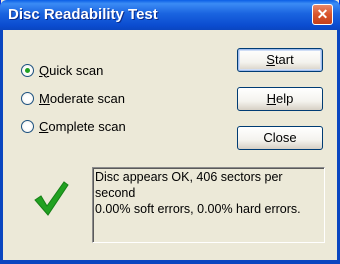 The width and height of the screenshot is (340, 264). Describe the element at coordinates (1, 147) in the screenshot. I see `window-frame-left` at that location.